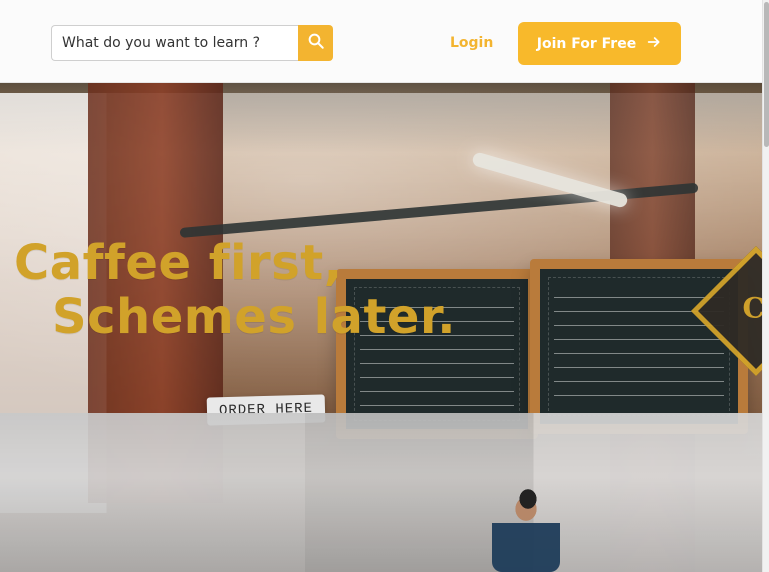 The width and height of the screenshot is (769, 572). What do you see at coordinates (765, 286) in the screenshot?
I see `vertical-scrollbar` at bounding box center [765, 286].